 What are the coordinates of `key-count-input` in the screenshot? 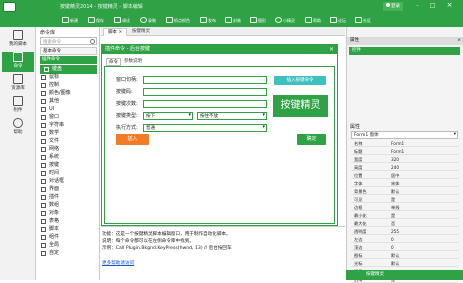 It's located at (205, 104).